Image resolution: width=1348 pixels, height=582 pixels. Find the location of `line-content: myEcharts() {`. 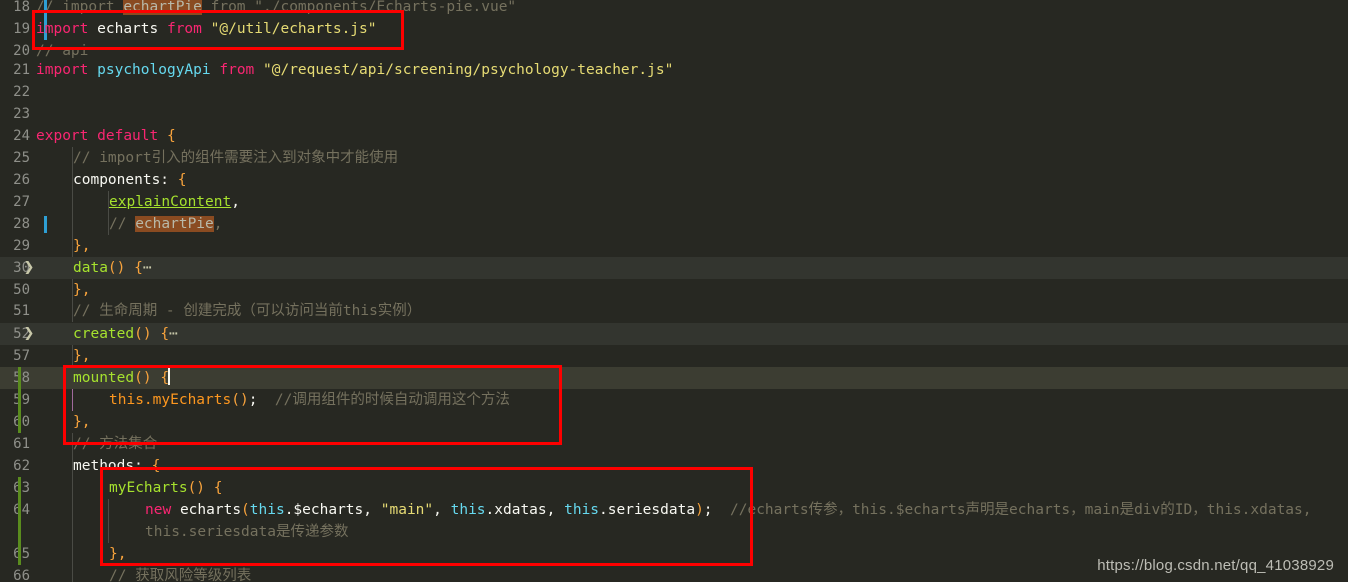

line-content: myEcharts() { is located at coordinates (166, 488).